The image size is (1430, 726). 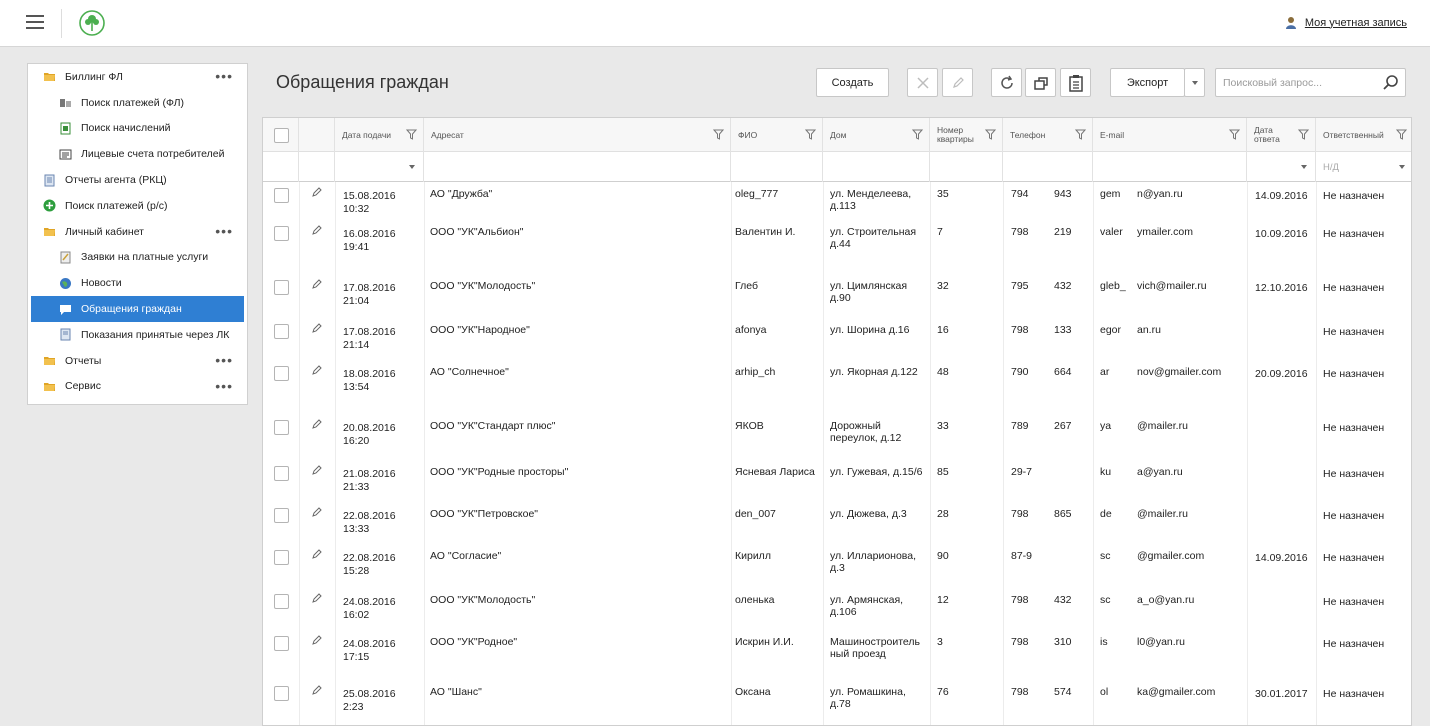 I want to click on sidebar-item: Биллинг ФЛ •••, so click(x=137, y=77).